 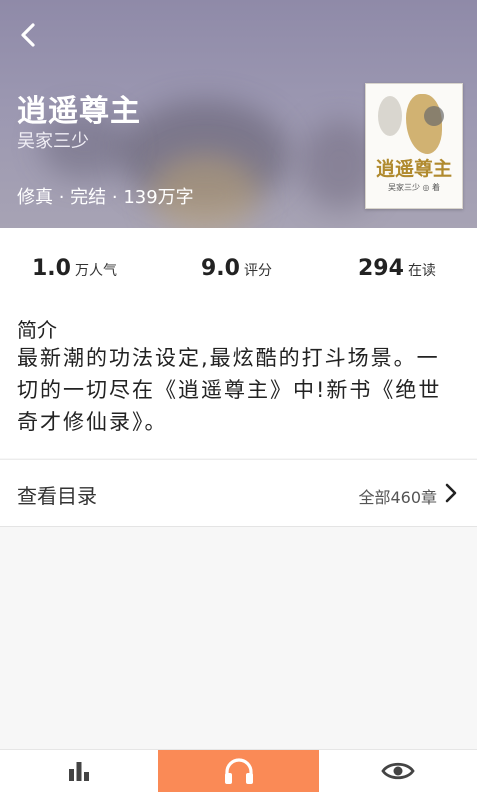 What do you see at coordinates (37, 330) in the screenshot?
I see `intro-heading: 简介` at bounding box center [37, 330].